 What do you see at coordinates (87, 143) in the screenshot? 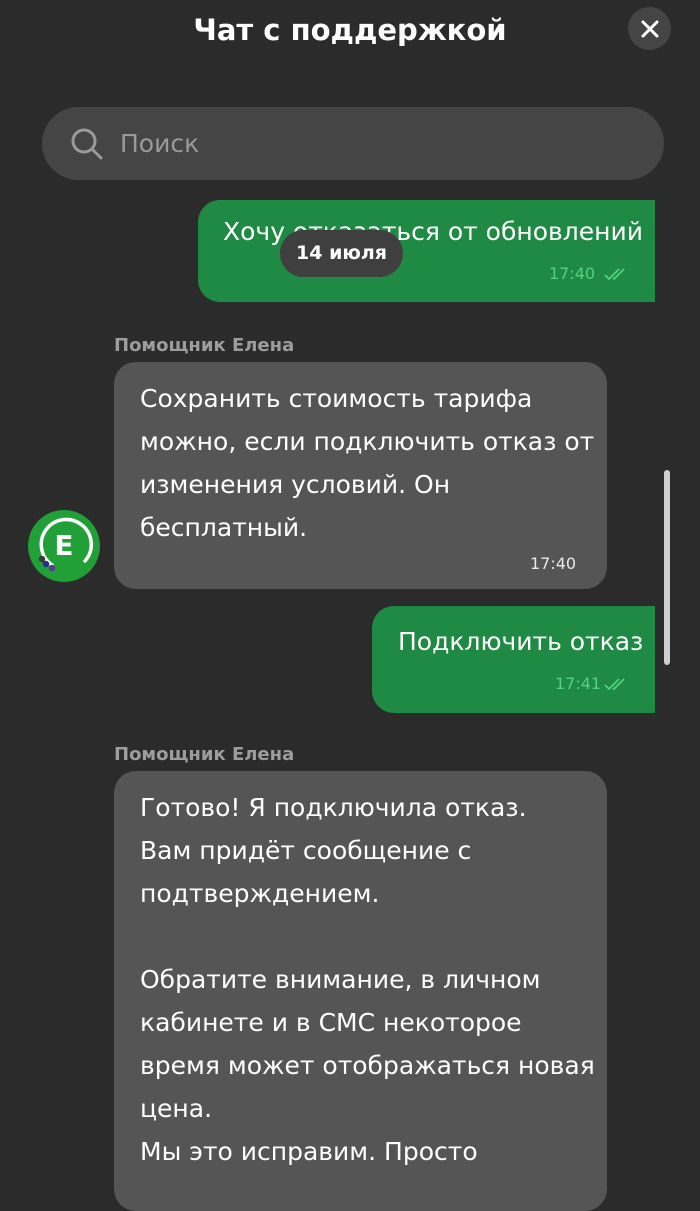
I see `search-icon` at bounding box center [87, 143].